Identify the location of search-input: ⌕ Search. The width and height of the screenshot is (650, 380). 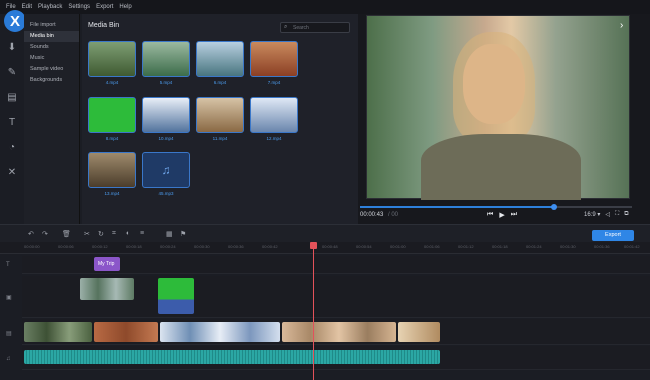
(315, 27).